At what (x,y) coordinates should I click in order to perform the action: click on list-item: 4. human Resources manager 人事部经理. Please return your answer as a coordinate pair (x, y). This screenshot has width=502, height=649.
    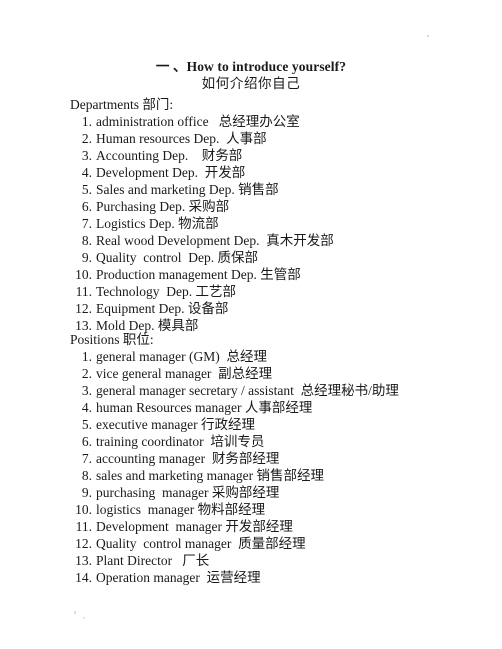
    Looking at the image, I should click on (281, 407).